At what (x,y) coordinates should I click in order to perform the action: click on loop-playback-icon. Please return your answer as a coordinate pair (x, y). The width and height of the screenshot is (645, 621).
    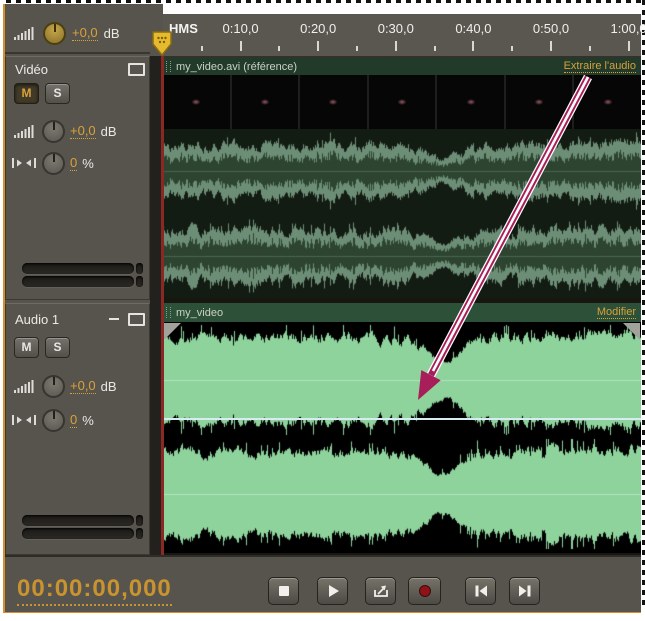
    Looking at the image, I should click on (380, 591).